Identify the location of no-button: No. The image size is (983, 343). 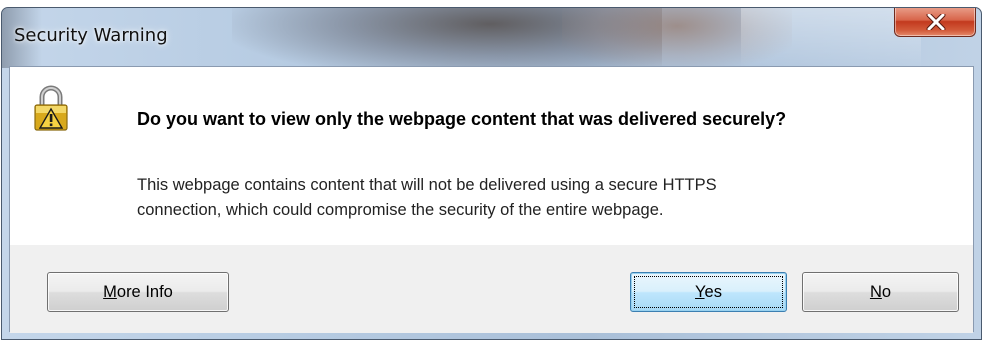
(880, 292).